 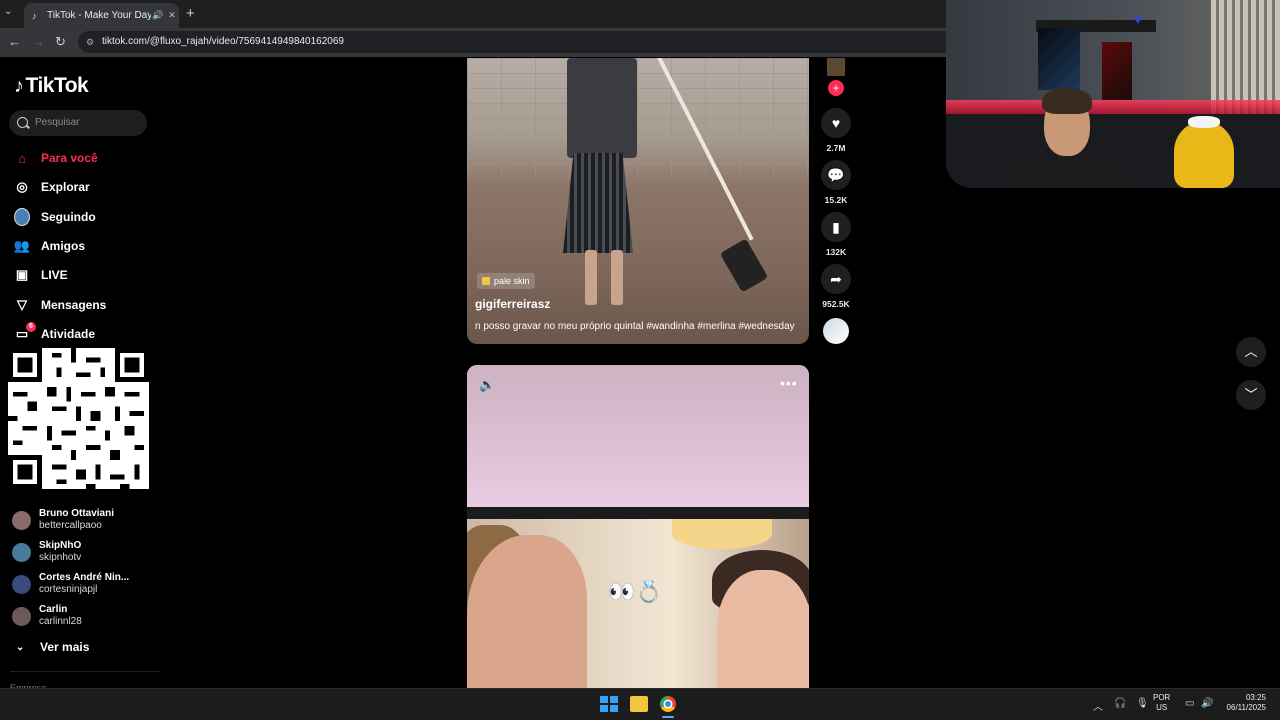 I want to click on tiktok-note-icon: ♪, so click(x=19, y=86).